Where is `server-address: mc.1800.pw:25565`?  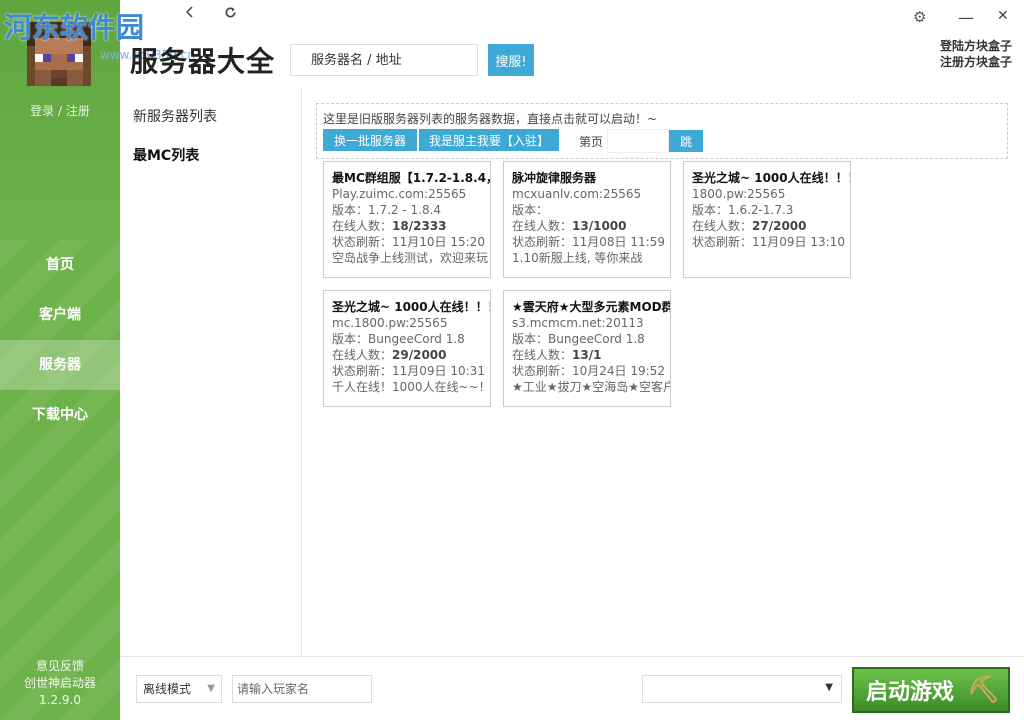
server-address: mc.1800.pw:25565 is located at coordinates (390, 323).